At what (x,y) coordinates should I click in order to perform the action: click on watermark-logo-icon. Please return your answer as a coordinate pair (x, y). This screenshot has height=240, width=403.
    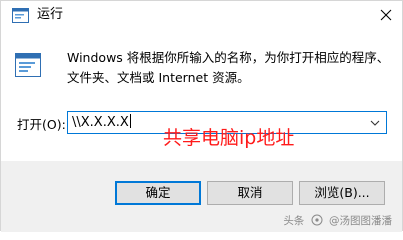
    Looking at the image, I should click on (317, 220).